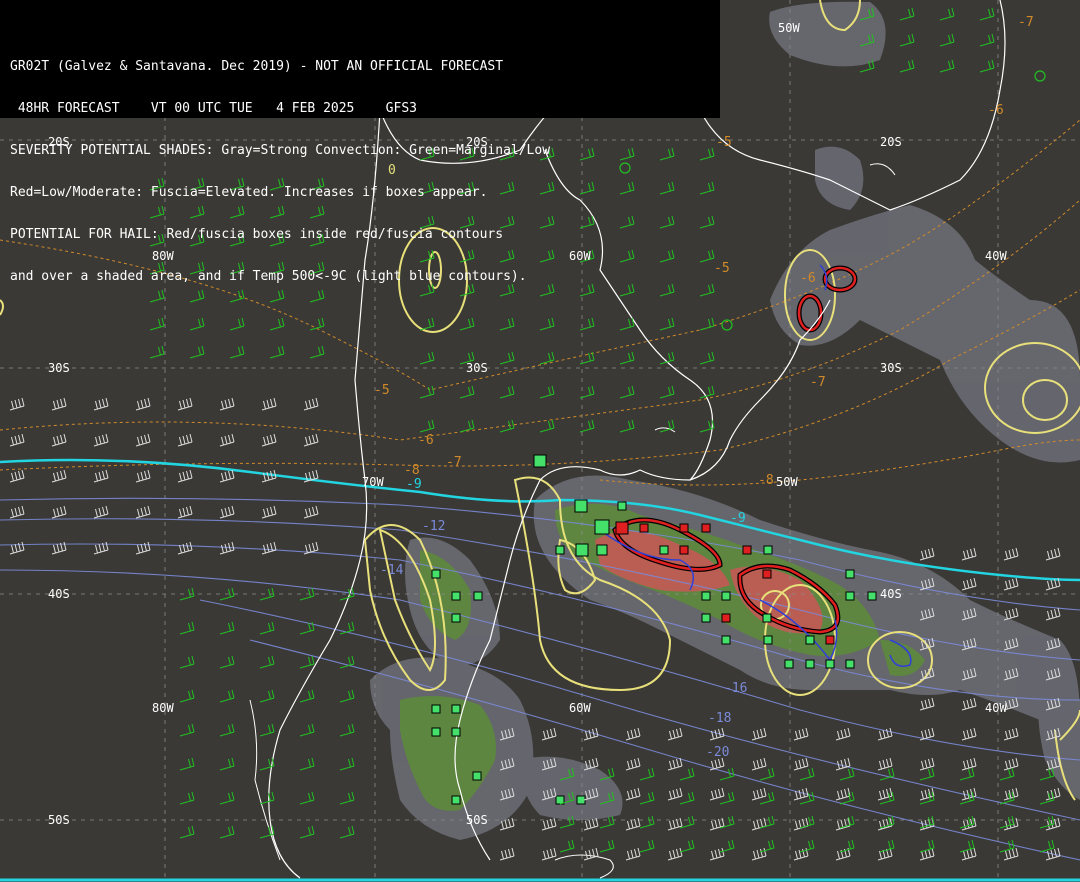  Describe the element at coordinates (719, 718) in the screenshot. I see `blue-temp-label: -18` at that location.